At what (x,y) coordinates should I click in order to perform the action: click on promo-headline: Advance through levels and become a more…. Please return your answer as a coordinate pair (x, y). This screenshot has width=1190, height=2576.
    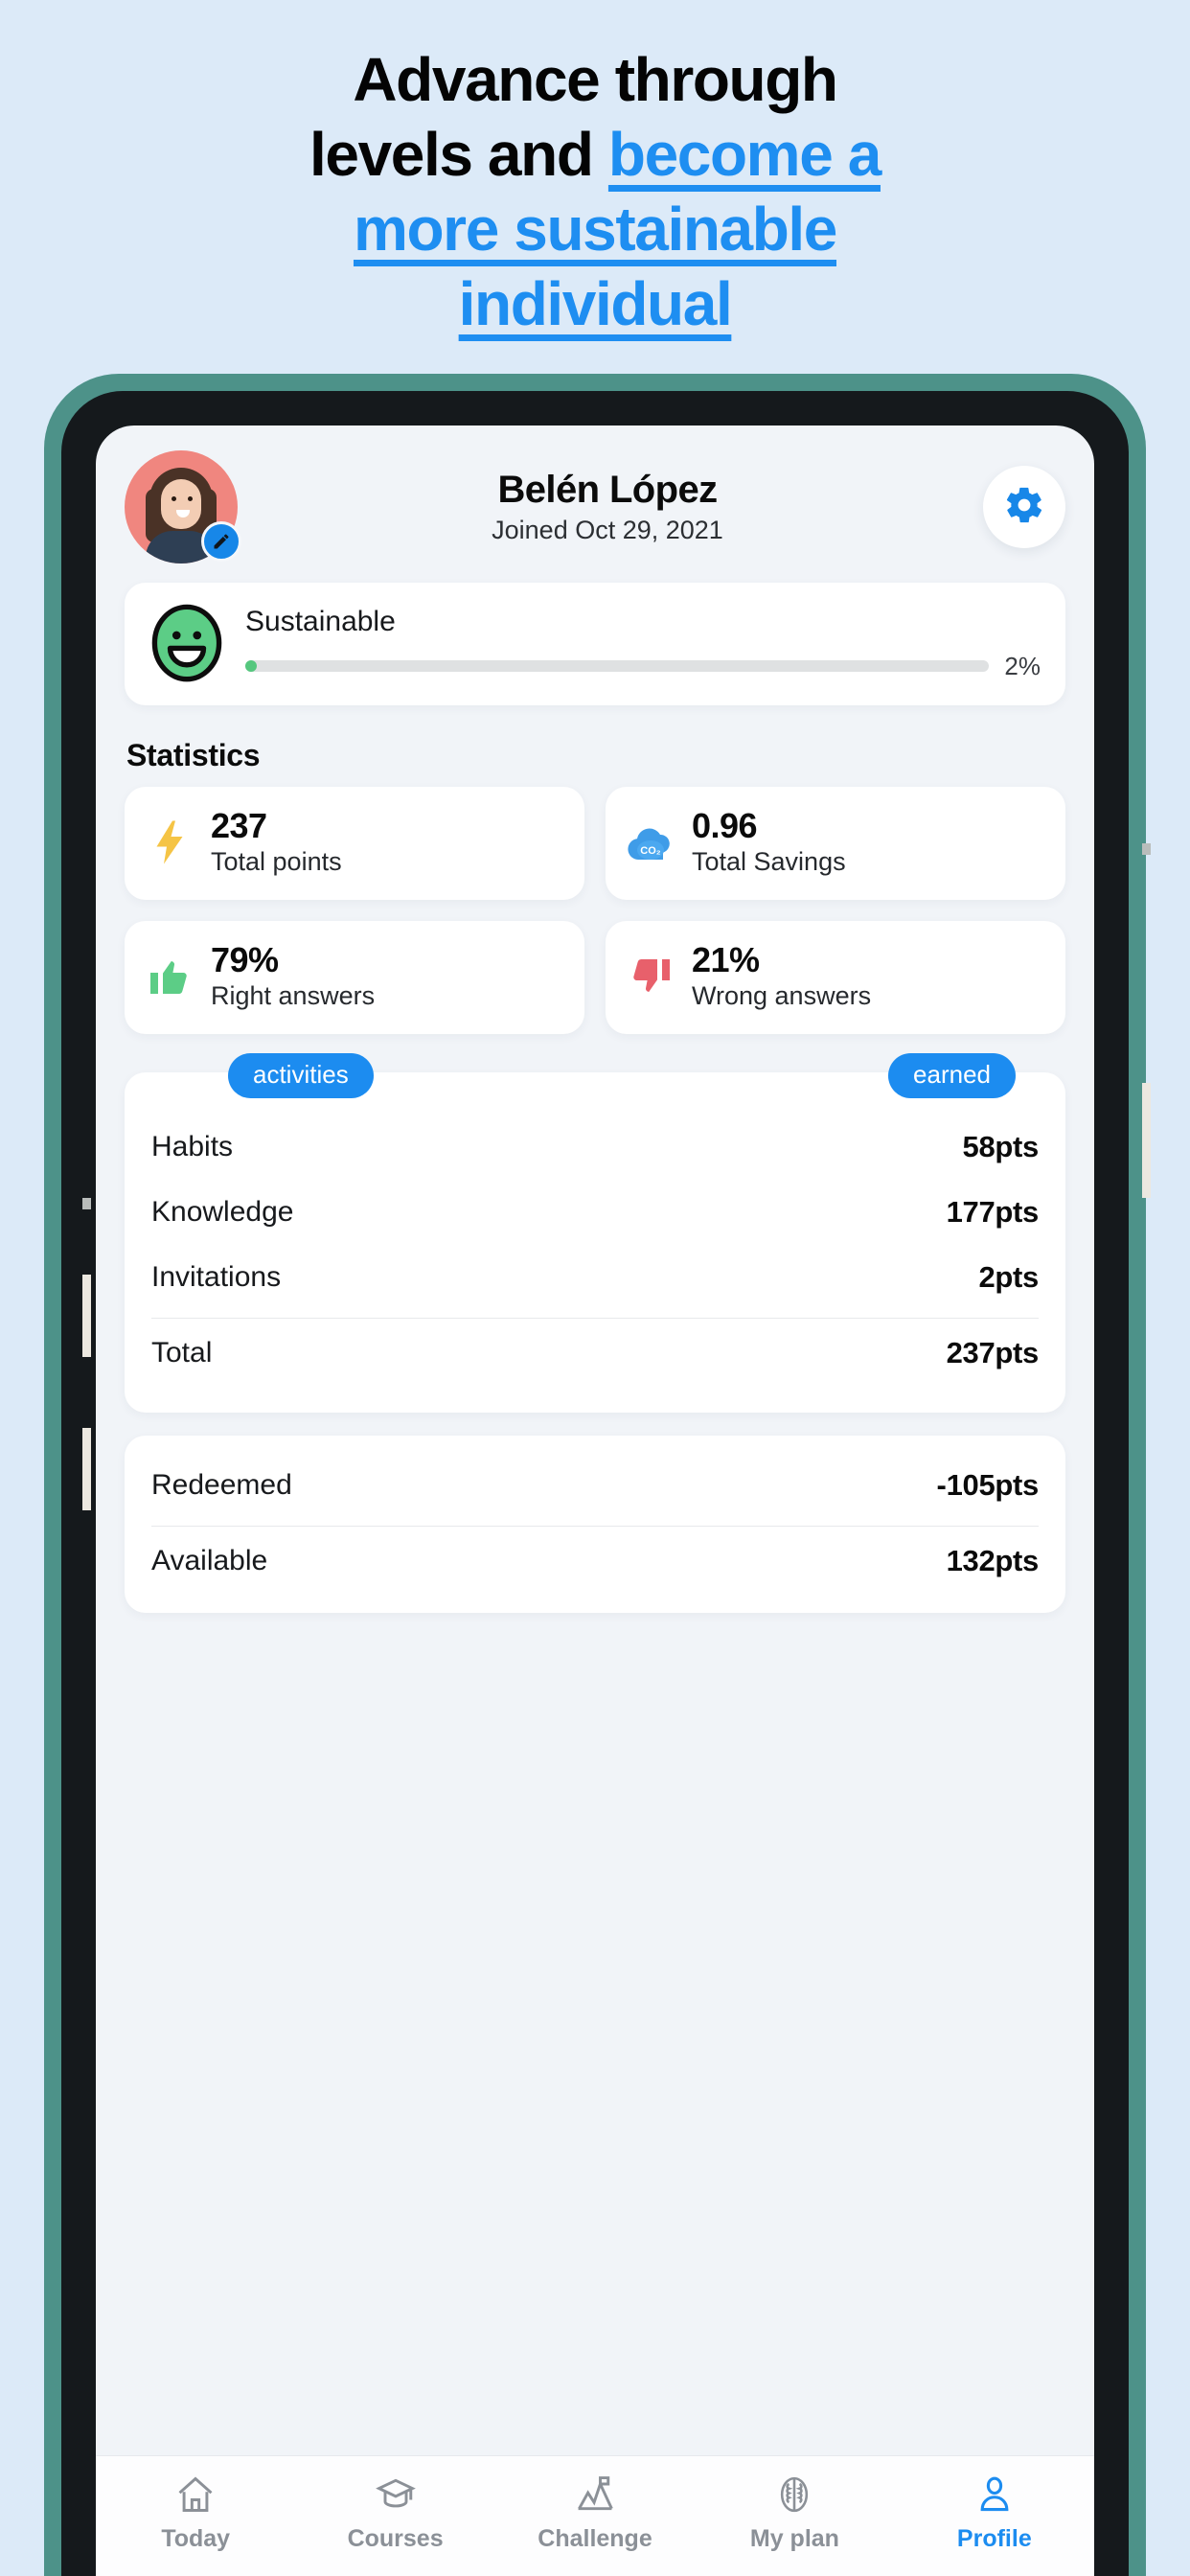
    Looking at the image, I should click on (595, 191).